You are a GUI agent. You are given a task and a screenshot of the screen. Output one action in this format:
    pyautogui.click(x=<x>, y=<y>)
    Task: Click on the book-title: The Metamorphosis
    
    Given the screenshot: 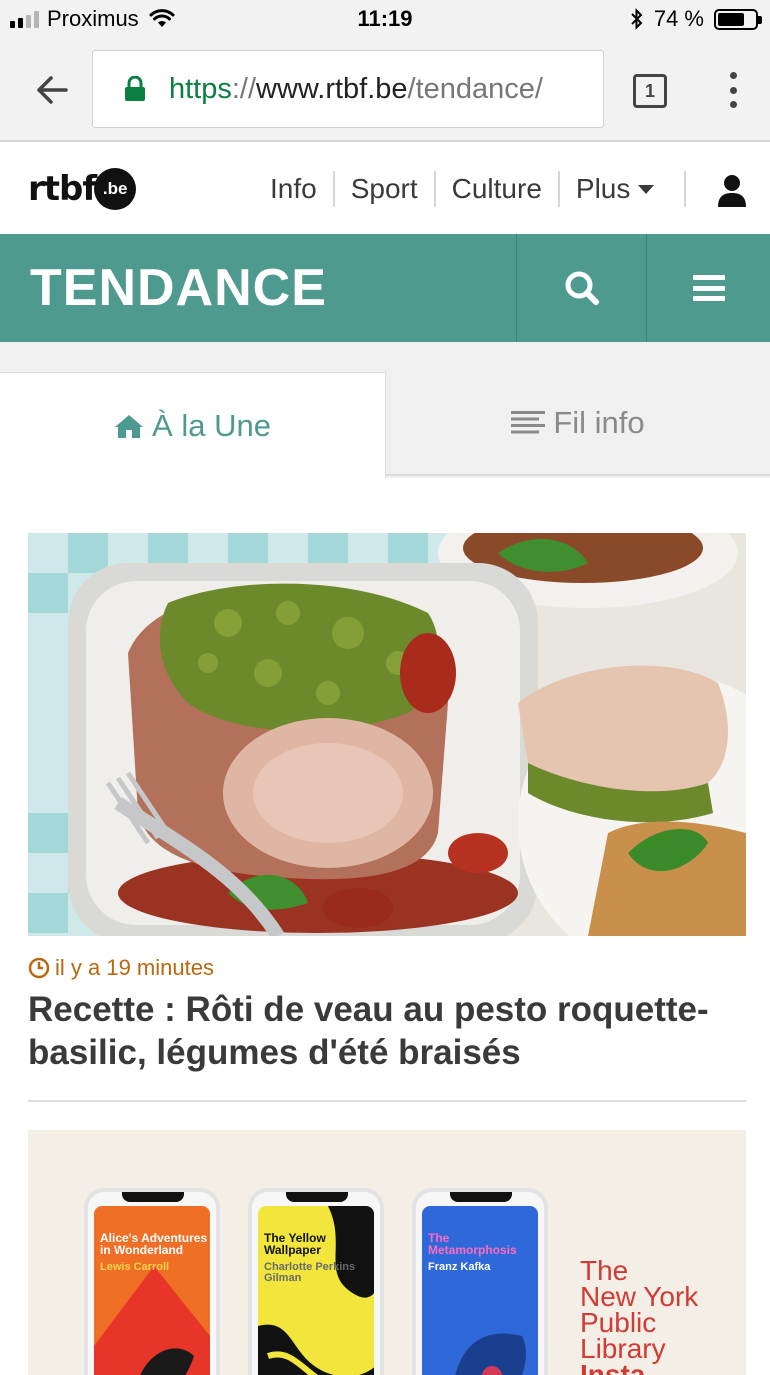 What is the action you would take?
    pyautogui.click(x=472, y=1244)
    